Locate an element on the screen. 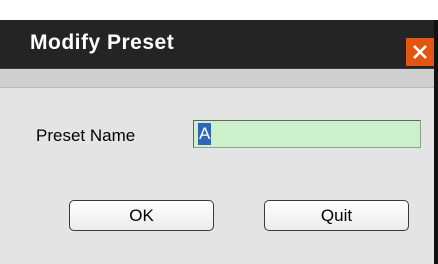  dialog-title: Modify Preset is located at coordinates (102, 42).